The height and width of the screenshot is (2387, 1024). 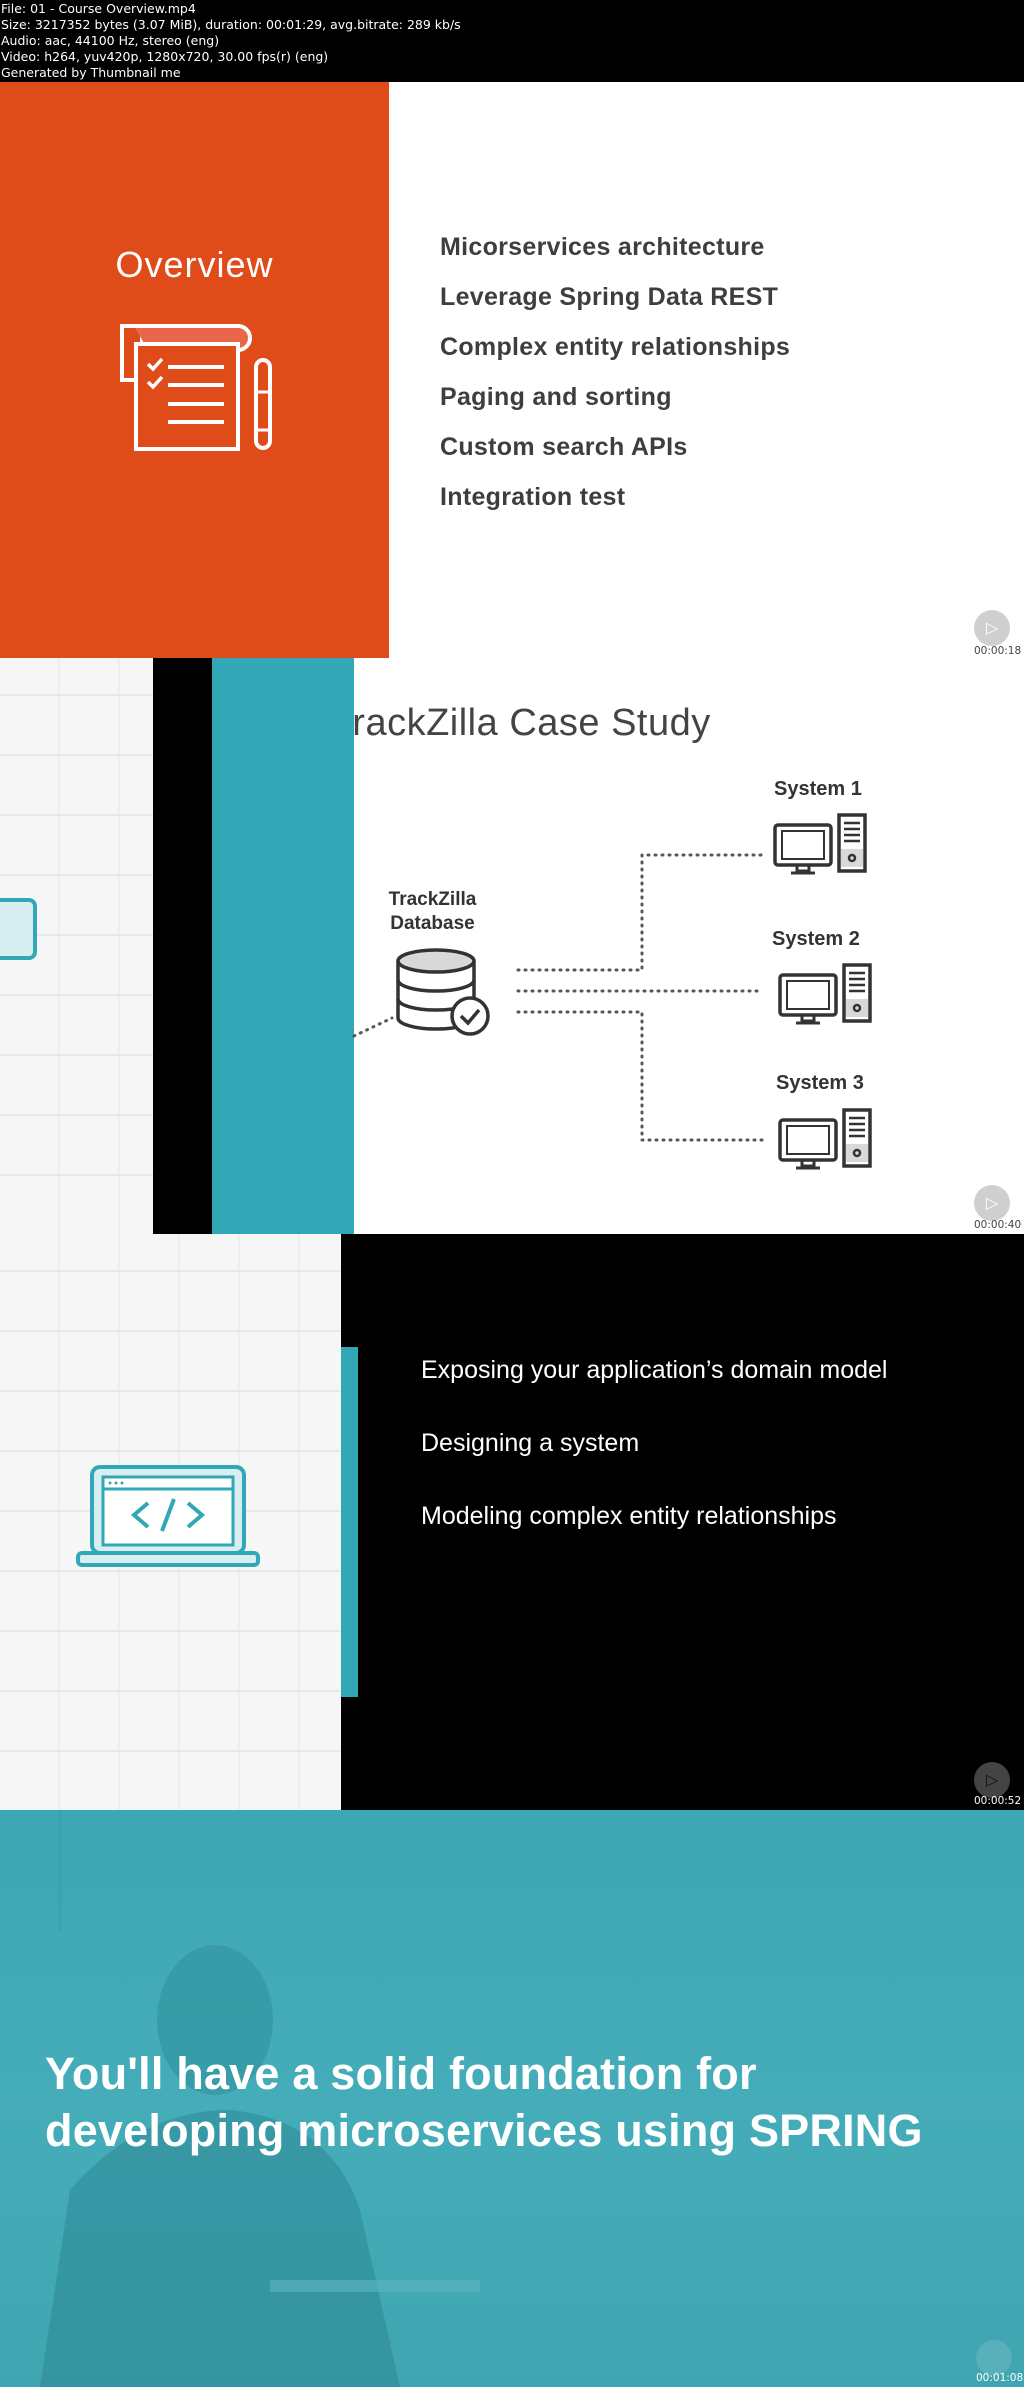 What do you see at coordinates (432, 899) in the screenshot?
I see `database-label-line1: TrackZilla` at bounding box center [432, 899].